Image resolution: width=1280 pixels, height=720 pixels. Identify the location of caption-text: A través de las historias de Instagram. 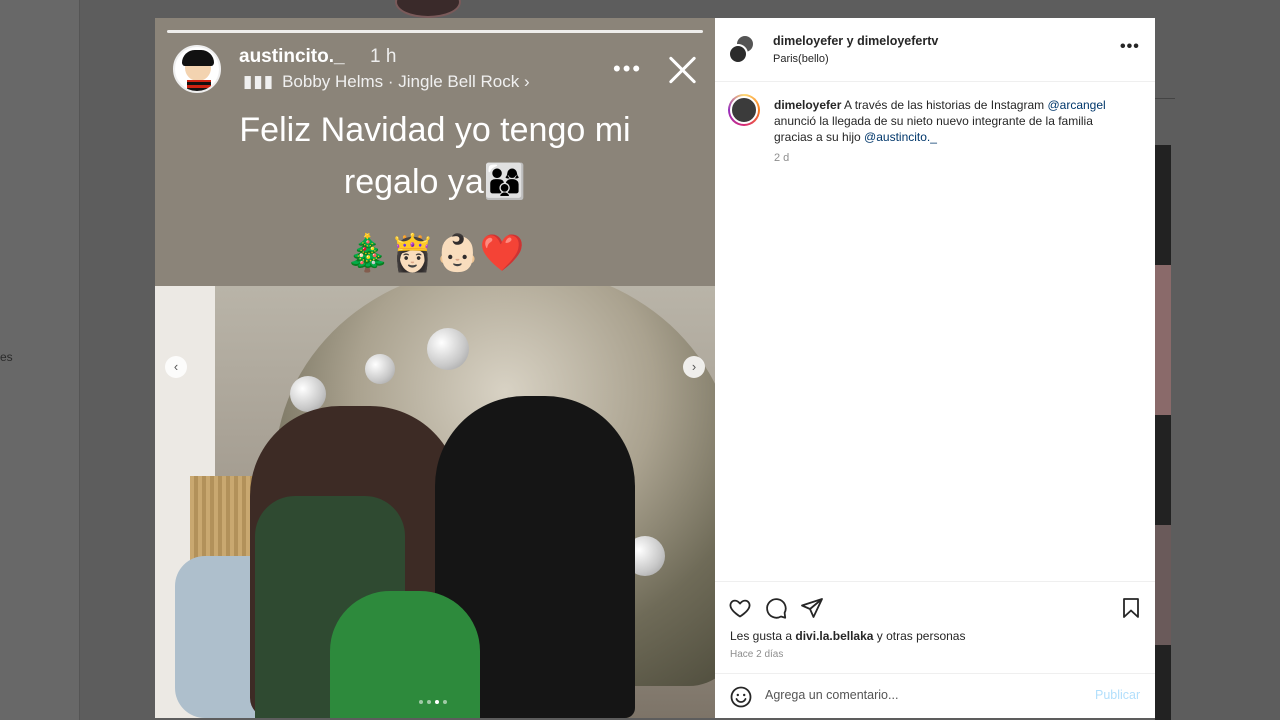
(944, 105).